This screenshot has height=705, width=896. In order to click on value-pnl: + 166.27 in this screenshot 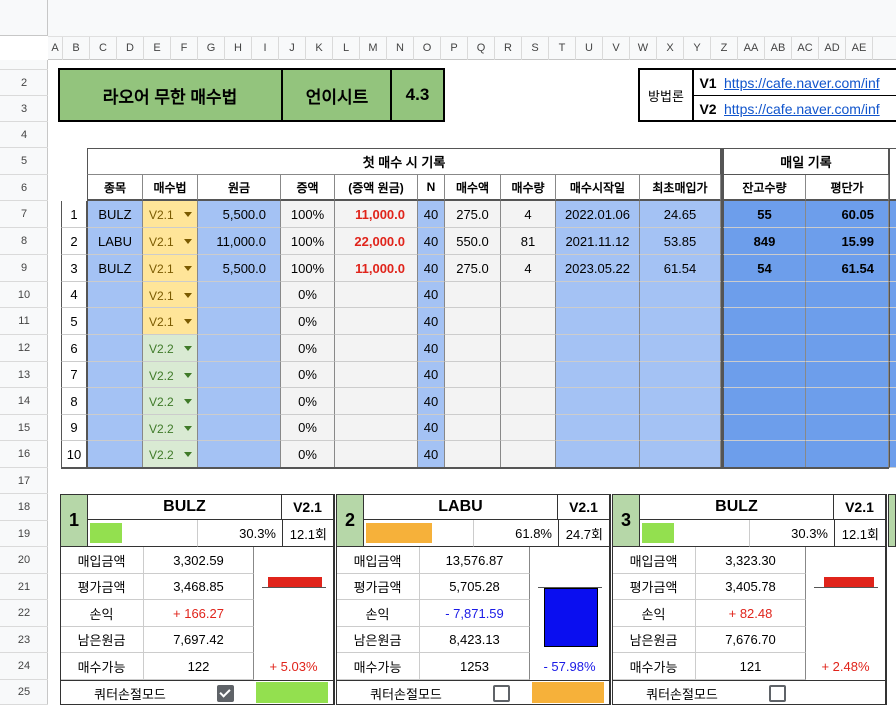, I will do `click(199, 613)`.